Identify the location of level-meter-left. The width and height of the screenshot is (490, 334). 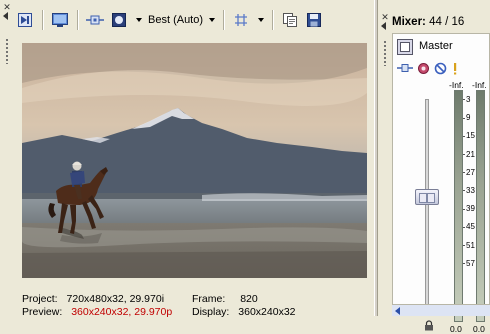
(458, 206).